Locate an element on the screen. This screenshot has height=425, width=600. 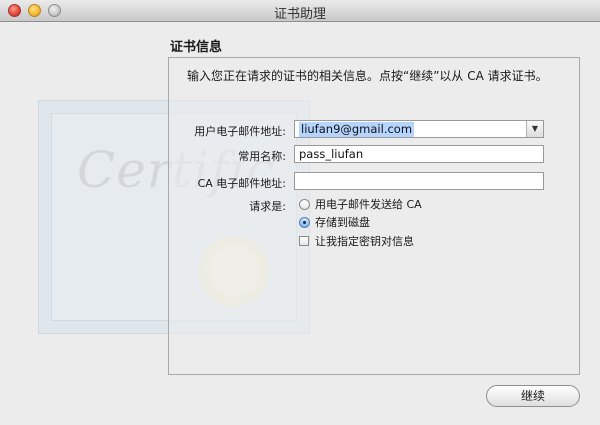
continue-button: 继续 is located at coordinates (533, 396).